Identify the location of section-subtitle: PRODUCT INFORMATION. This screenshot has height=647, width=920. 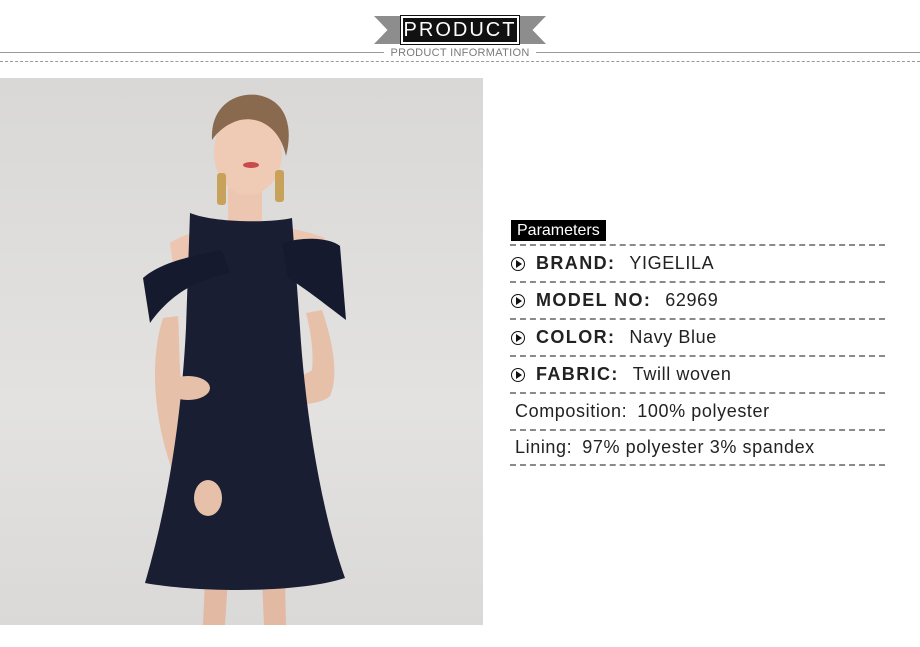
(460, 53).